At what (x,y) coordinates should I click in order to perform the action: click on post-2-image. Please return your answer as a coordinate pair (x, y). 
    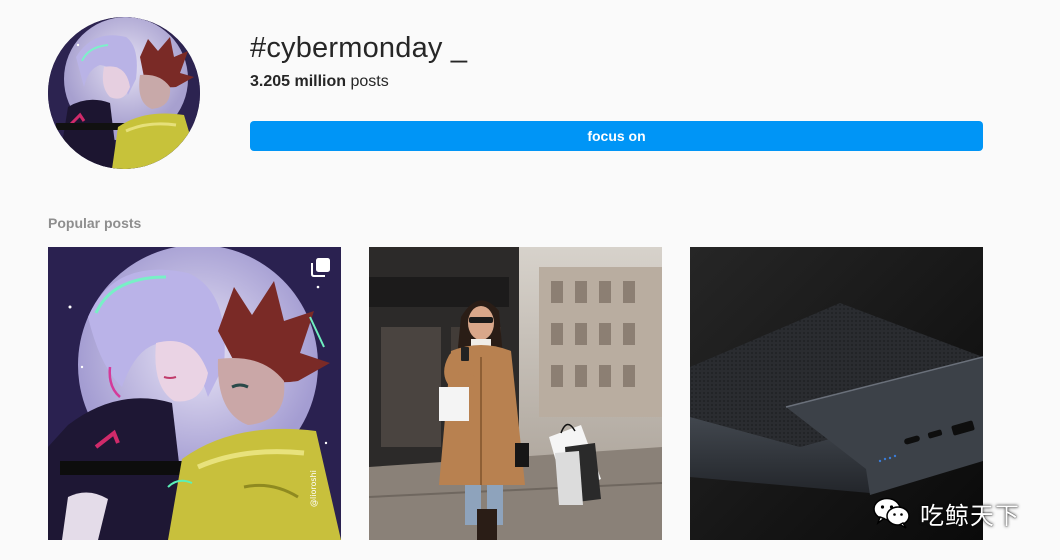
    Looking at the image, I should click on (515, 393).